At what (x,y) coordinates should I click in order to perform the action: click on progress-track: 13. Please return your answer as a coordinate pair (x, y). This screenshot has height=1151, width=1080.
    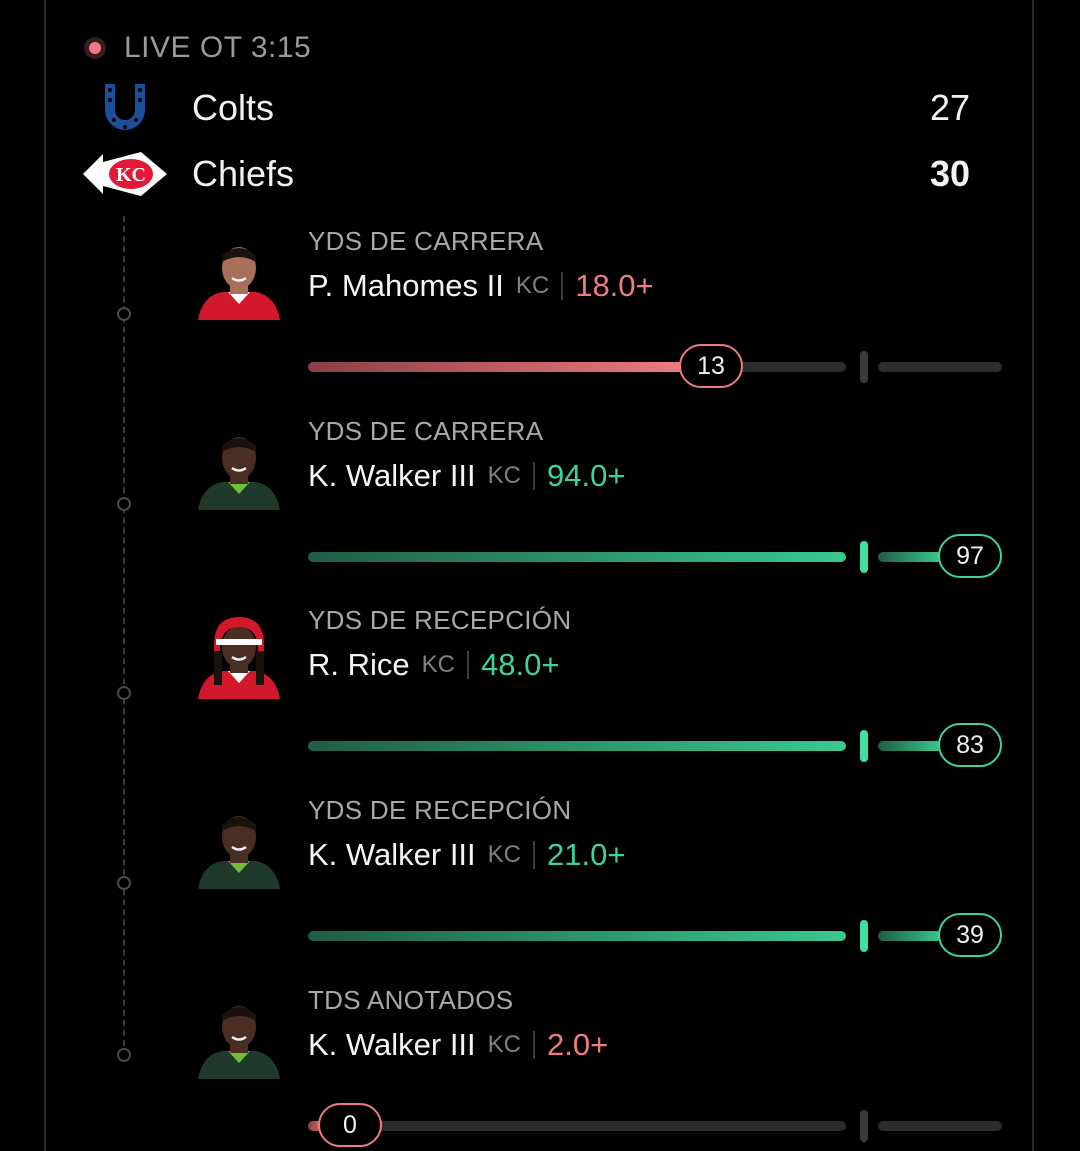
    Looking at the image, I should click on (655, 367).